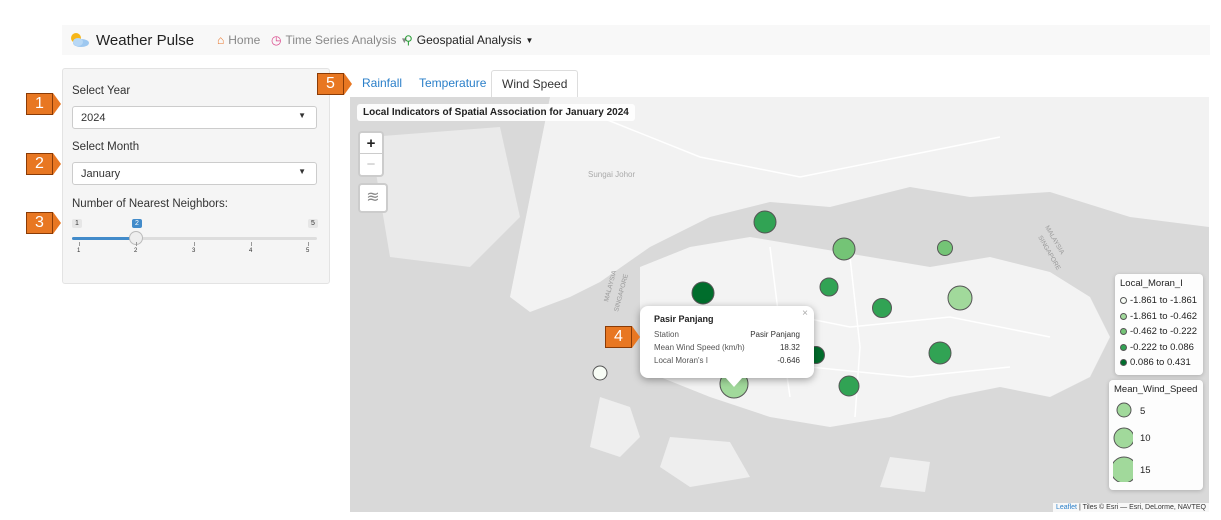  What do you see at coordinates (535, 83) in the screenshot?
I see `tab-wind-speed: Wind Speed` at bounding box center [535, 83].